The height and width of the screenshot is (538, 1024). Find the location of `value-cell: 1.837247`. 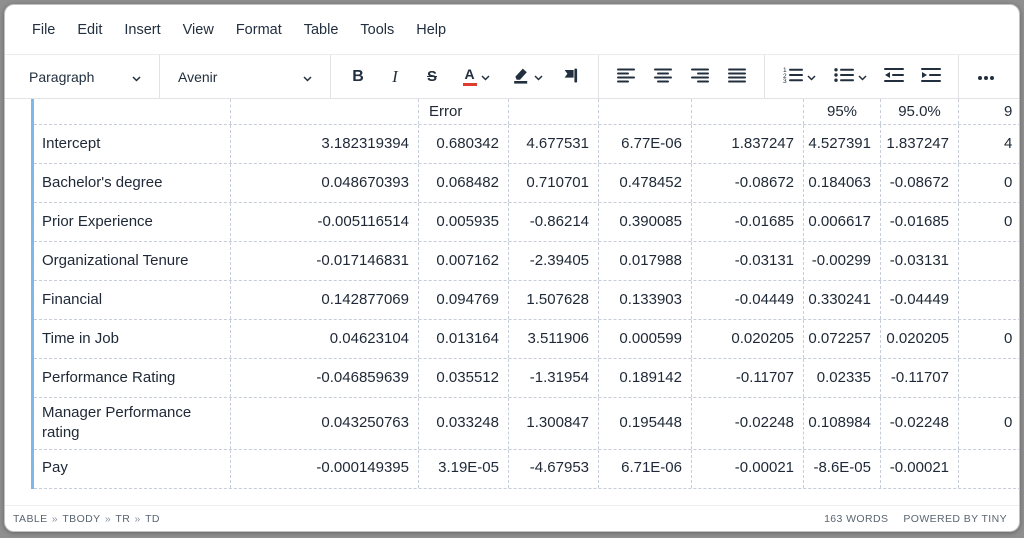

value-cell: 1.837247 is located at coordinates (748, 144).